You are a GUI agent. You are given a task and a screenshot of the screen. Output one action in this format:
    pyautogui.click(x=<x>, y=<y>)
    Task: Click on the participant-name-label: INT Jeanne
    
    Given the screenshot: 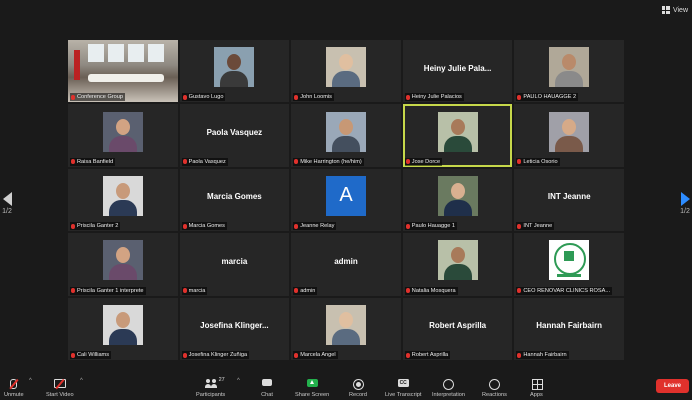 What is the action you would take?
    pyautogui.click(x=535, y=226)
    